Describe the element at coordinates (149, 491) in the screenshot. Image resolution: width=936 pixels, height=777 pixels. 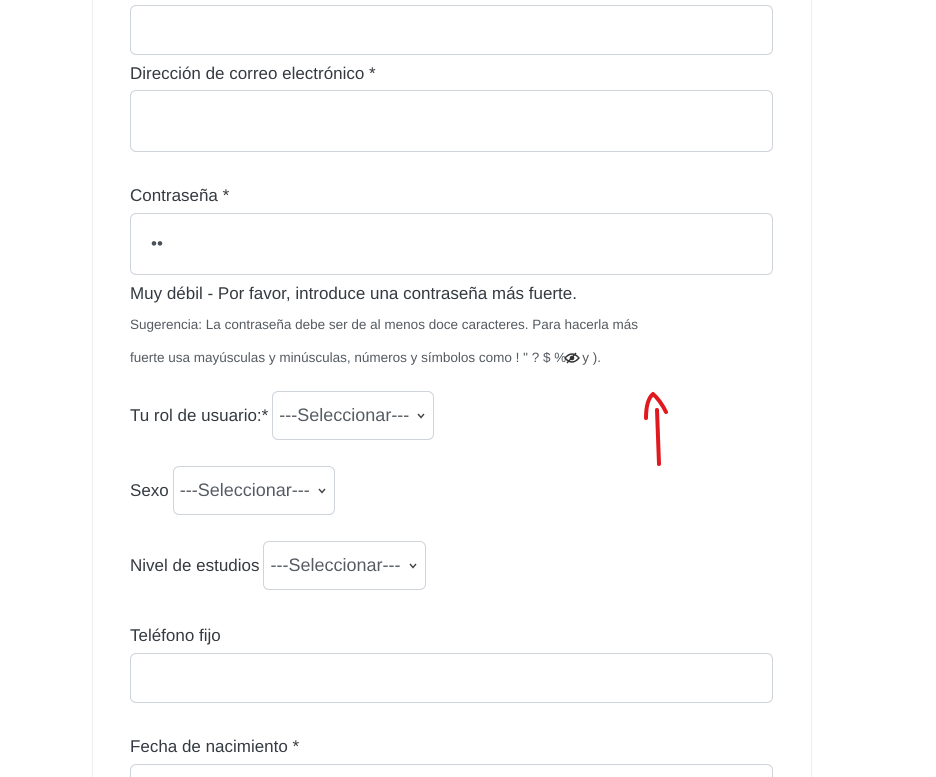
I see `field-label: Sexo` at that location.